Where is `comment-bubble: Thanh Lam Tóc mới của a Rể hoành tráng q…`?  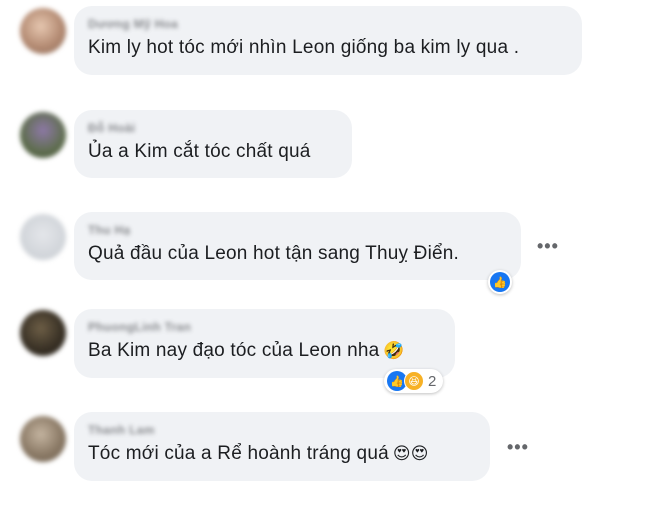
comment-bubble: Thanh Lam Tóc mới của a Rể hoành tráng q… is located at coordinates (282, 446).